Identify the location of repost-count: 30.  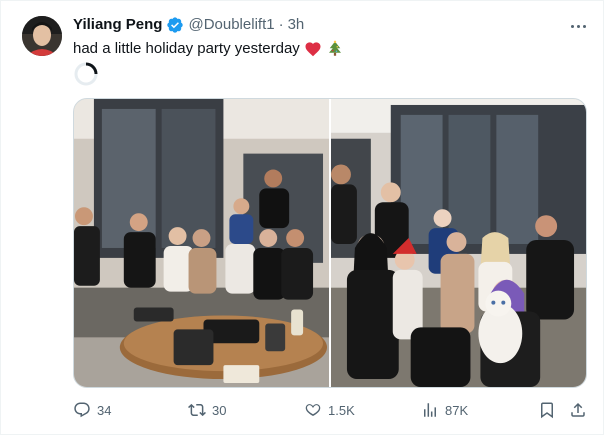
(219, 410).